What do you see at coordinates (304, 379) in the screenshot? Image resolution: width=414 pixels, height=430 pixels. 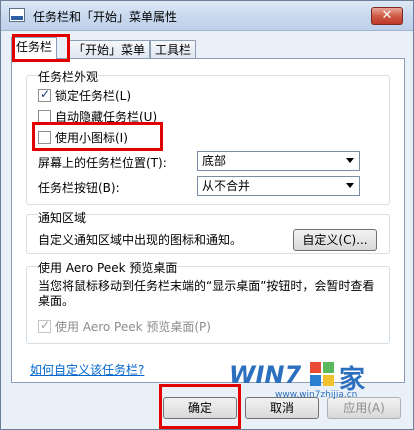 I see `watermark: WIN7 家 www.win7zhijia.cn` at bounding box center [304, 379].